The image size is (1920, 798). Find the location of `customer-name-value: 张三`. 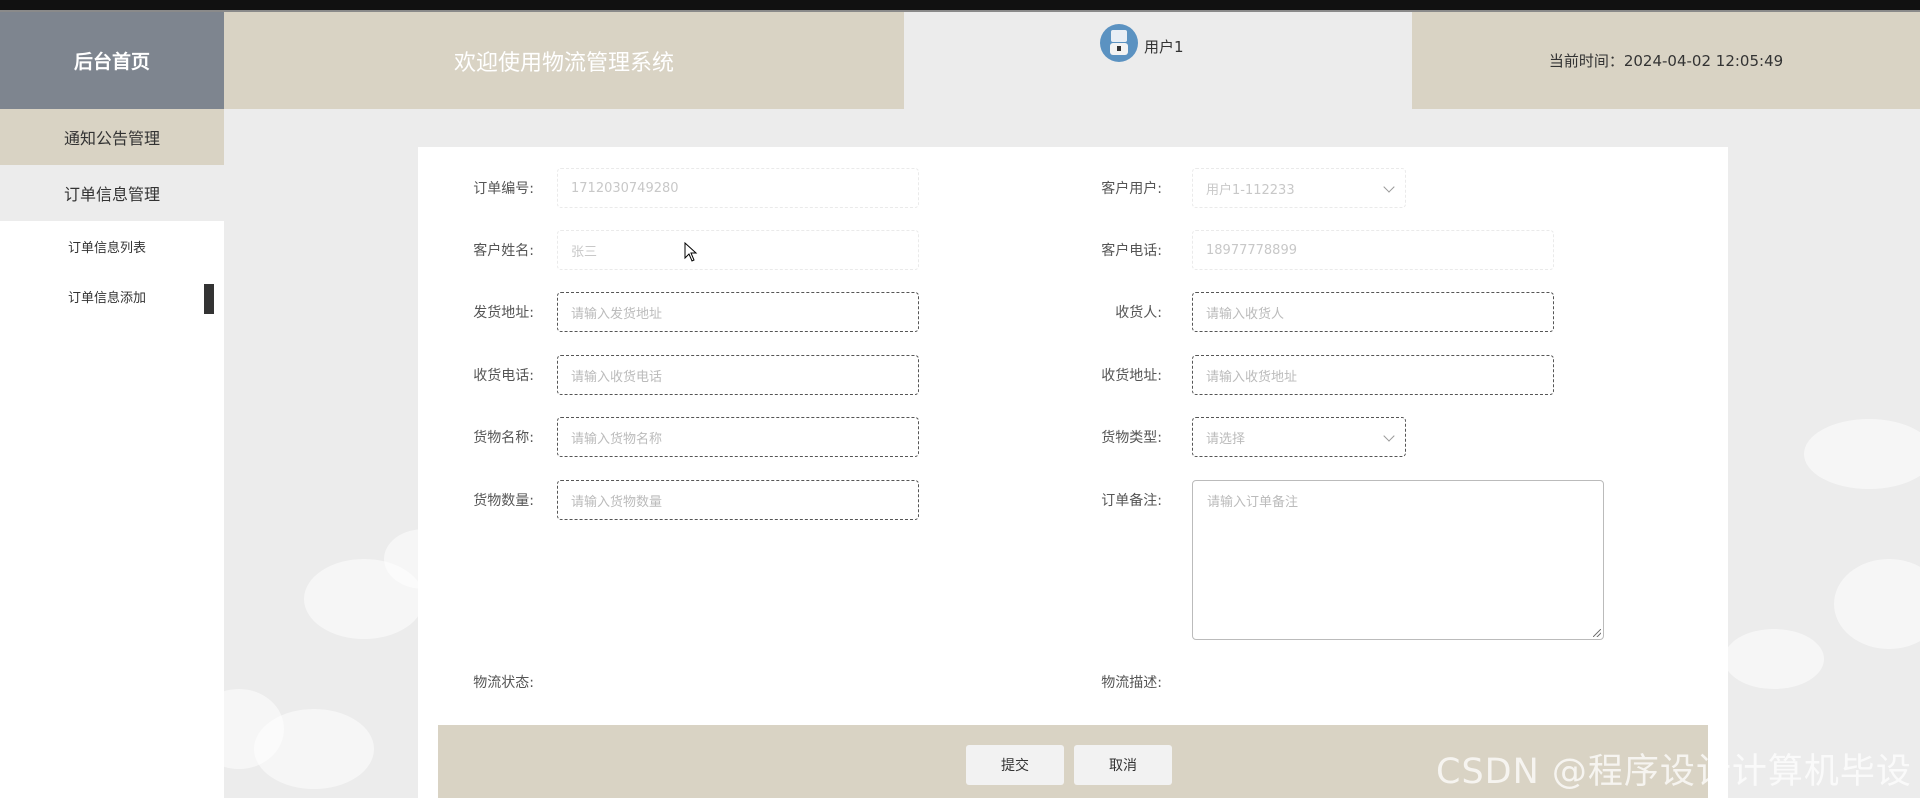

customer-name-value: 张三 is located at coordinates (584, 252).